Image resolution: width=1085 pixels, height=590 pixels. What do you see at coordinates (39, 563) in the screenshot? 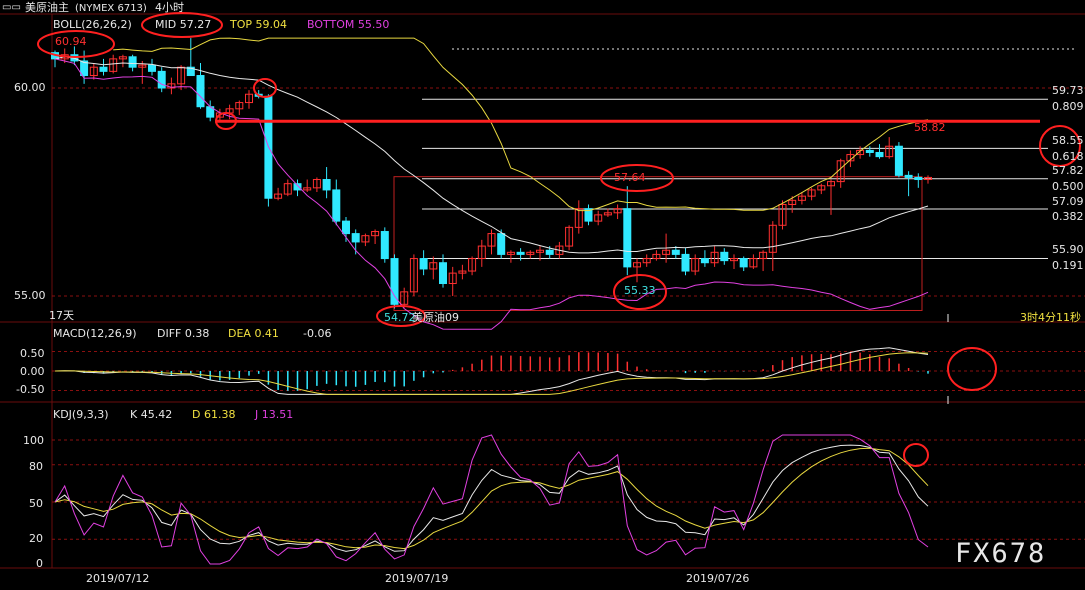
I see `kdj-tick: 0` at bounding box center [39, 563].